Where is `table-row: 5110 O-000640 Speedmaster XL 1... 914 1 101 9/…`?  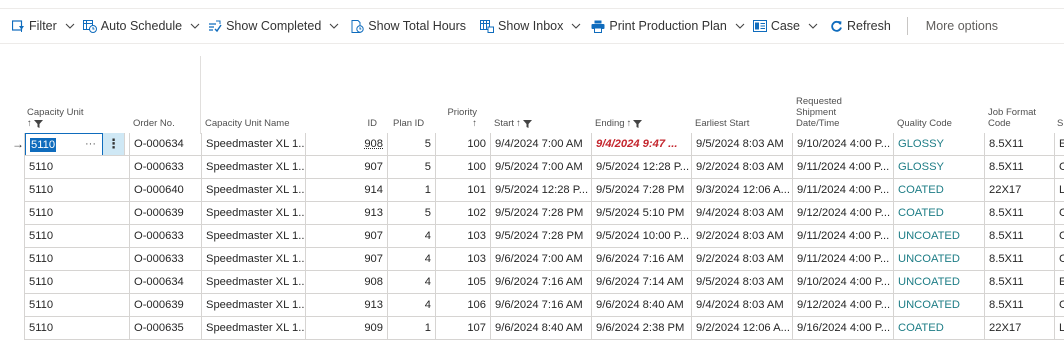 table-row: 5110 O-000640 Speedmaster XL 1... 914 1 101 9/… is located at coordinates (534, 190).